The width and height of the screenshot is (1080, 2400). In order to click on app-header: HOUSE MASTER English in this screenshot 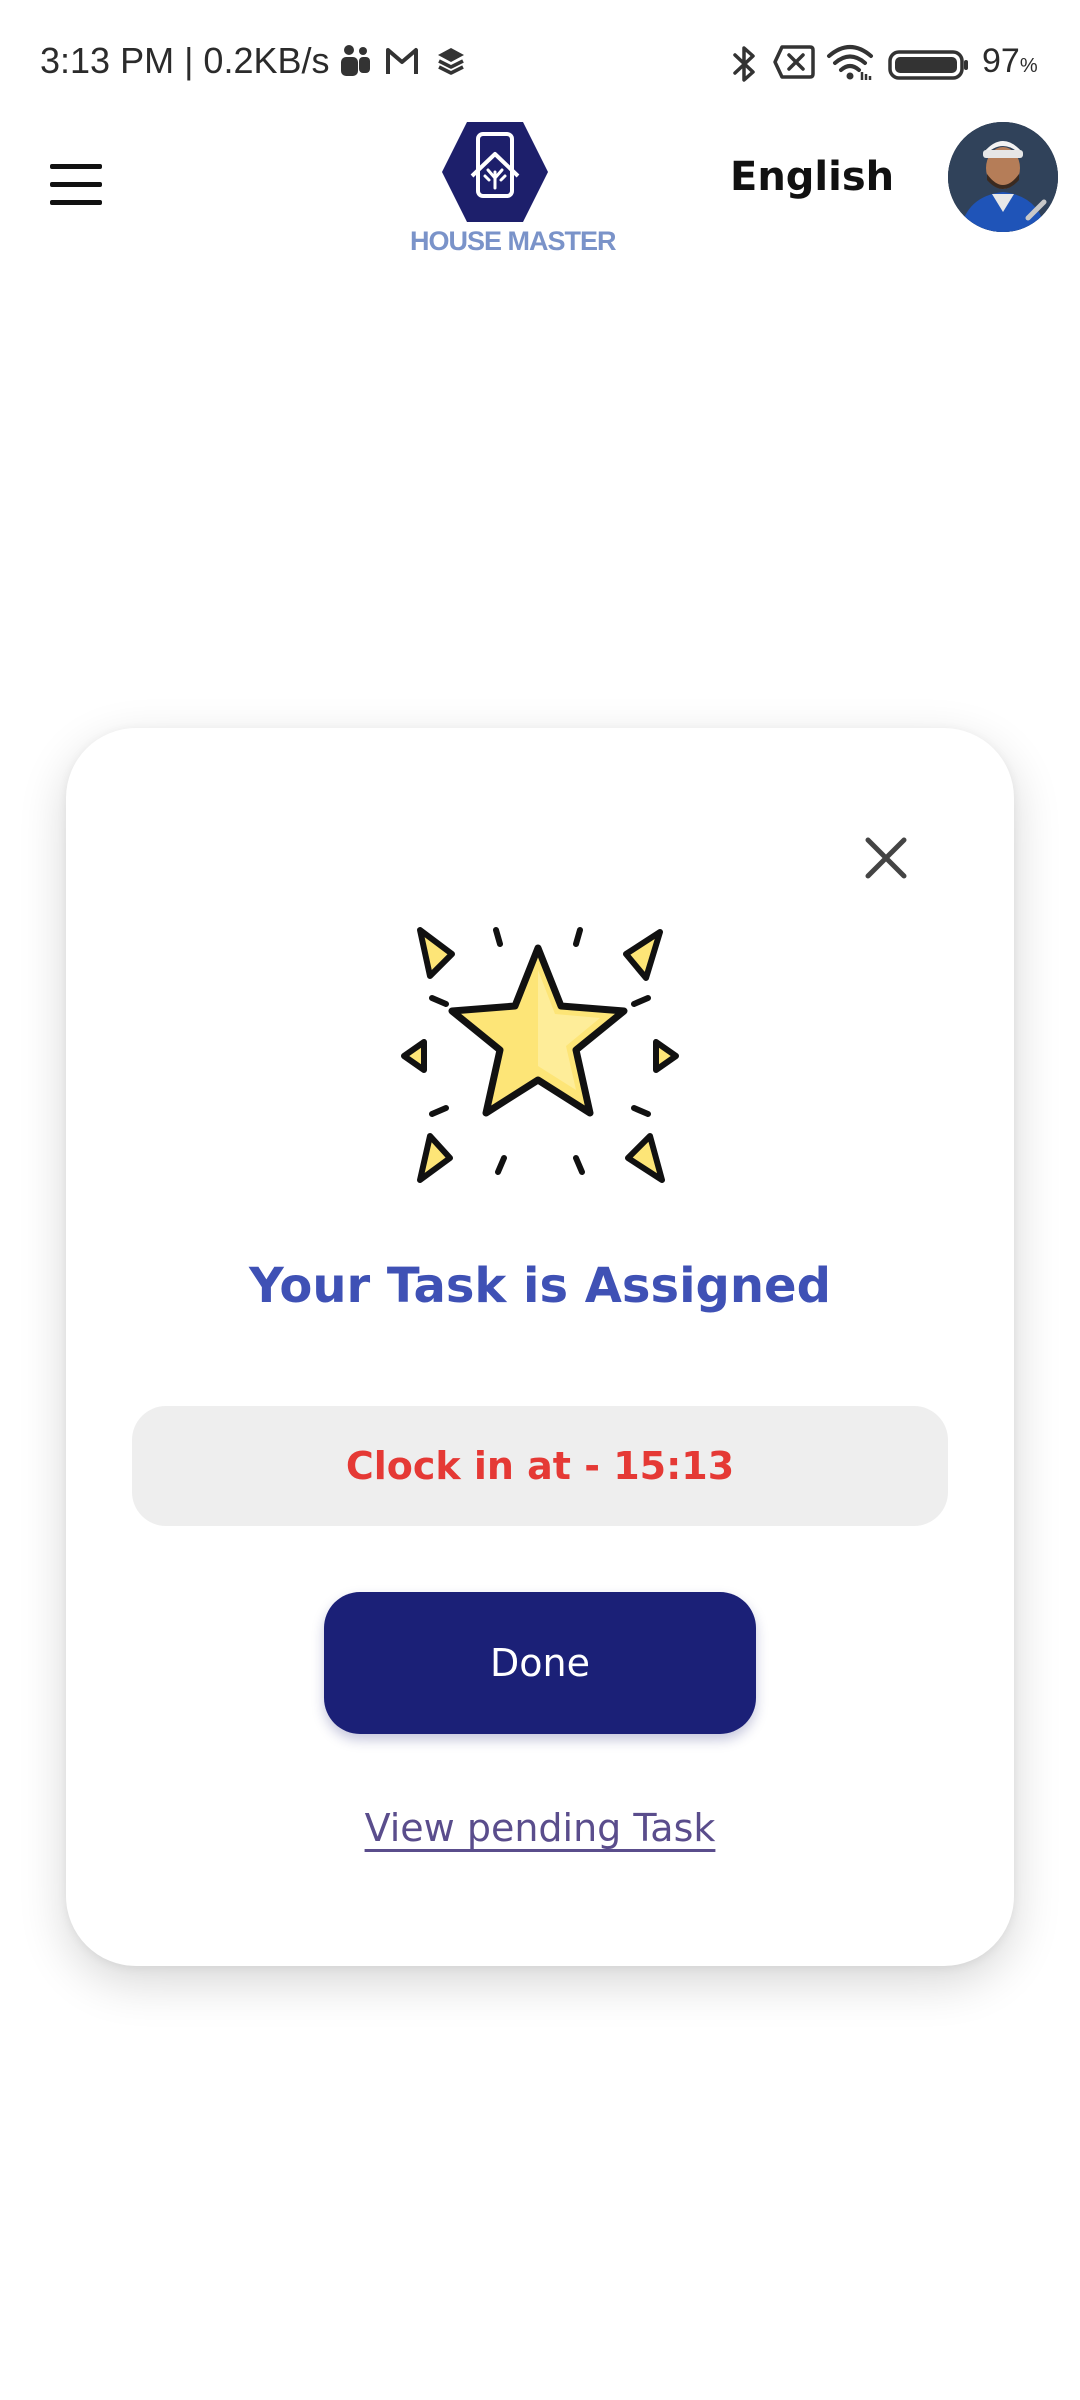, I will do `click(540, 190)`.